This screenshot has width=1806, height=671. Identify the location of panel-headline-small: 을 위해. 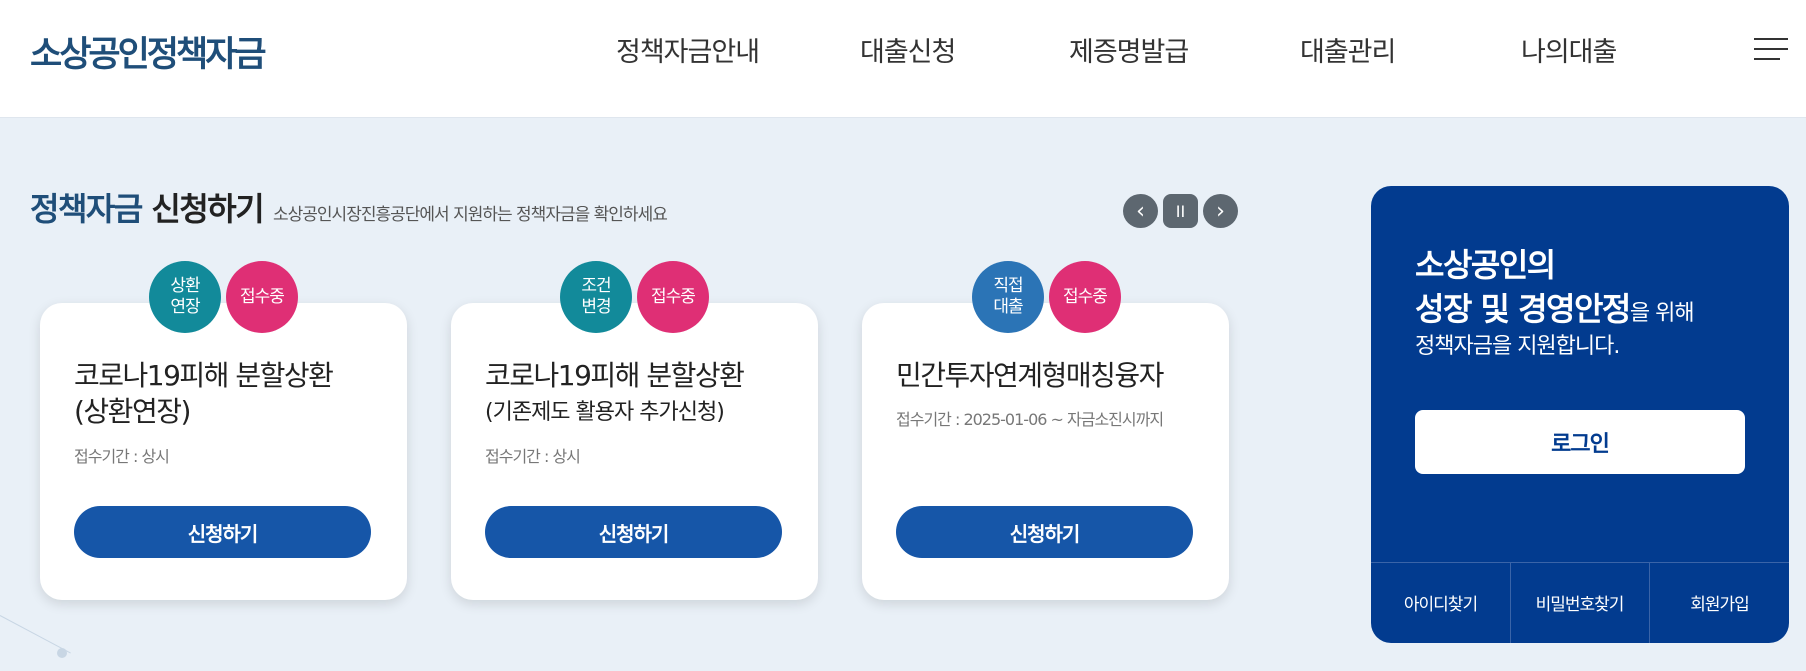
(1662, 313).